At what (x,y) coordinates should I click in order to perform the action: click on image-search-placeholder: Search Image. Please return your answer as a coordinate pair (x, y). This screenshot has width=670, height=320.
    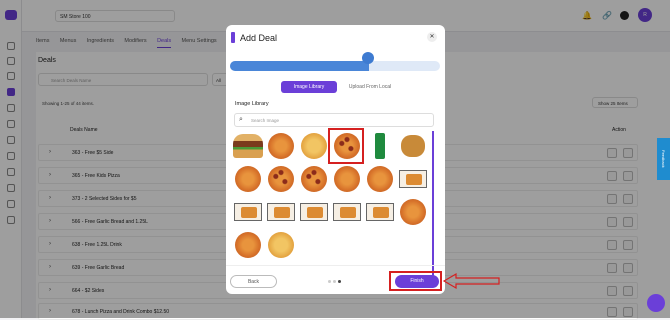
    Looking at the image, I should click on (265, 120).